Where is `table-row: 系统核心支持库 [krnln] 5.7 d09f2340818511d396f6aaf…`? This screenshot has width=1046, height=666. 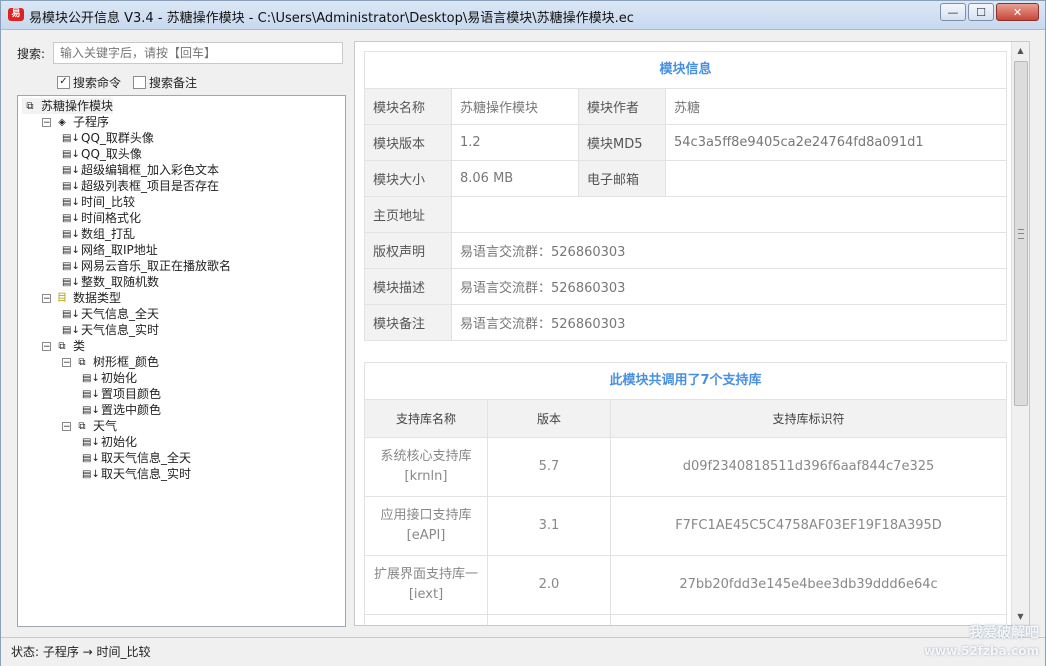
table-row: 系统核心支持库 [krnln] 5.7 d09f2340818511d396f6aaf… is located at coordinates (685, 467).